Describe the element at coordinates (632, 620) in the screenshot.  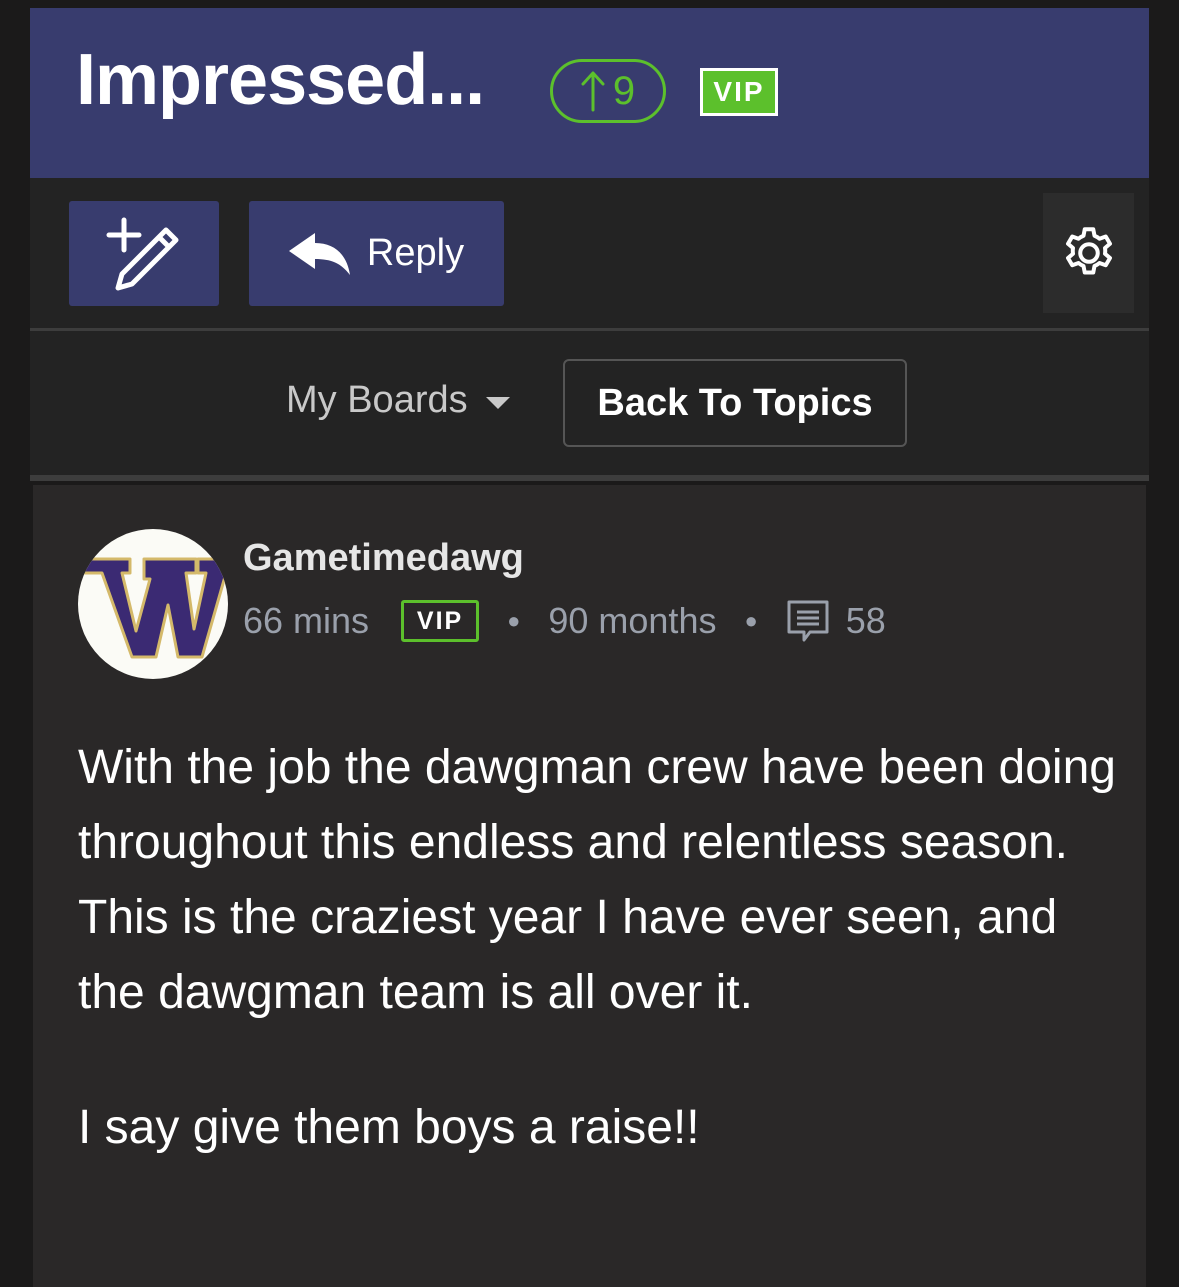
I see `member-duration: 90 months` at that location.